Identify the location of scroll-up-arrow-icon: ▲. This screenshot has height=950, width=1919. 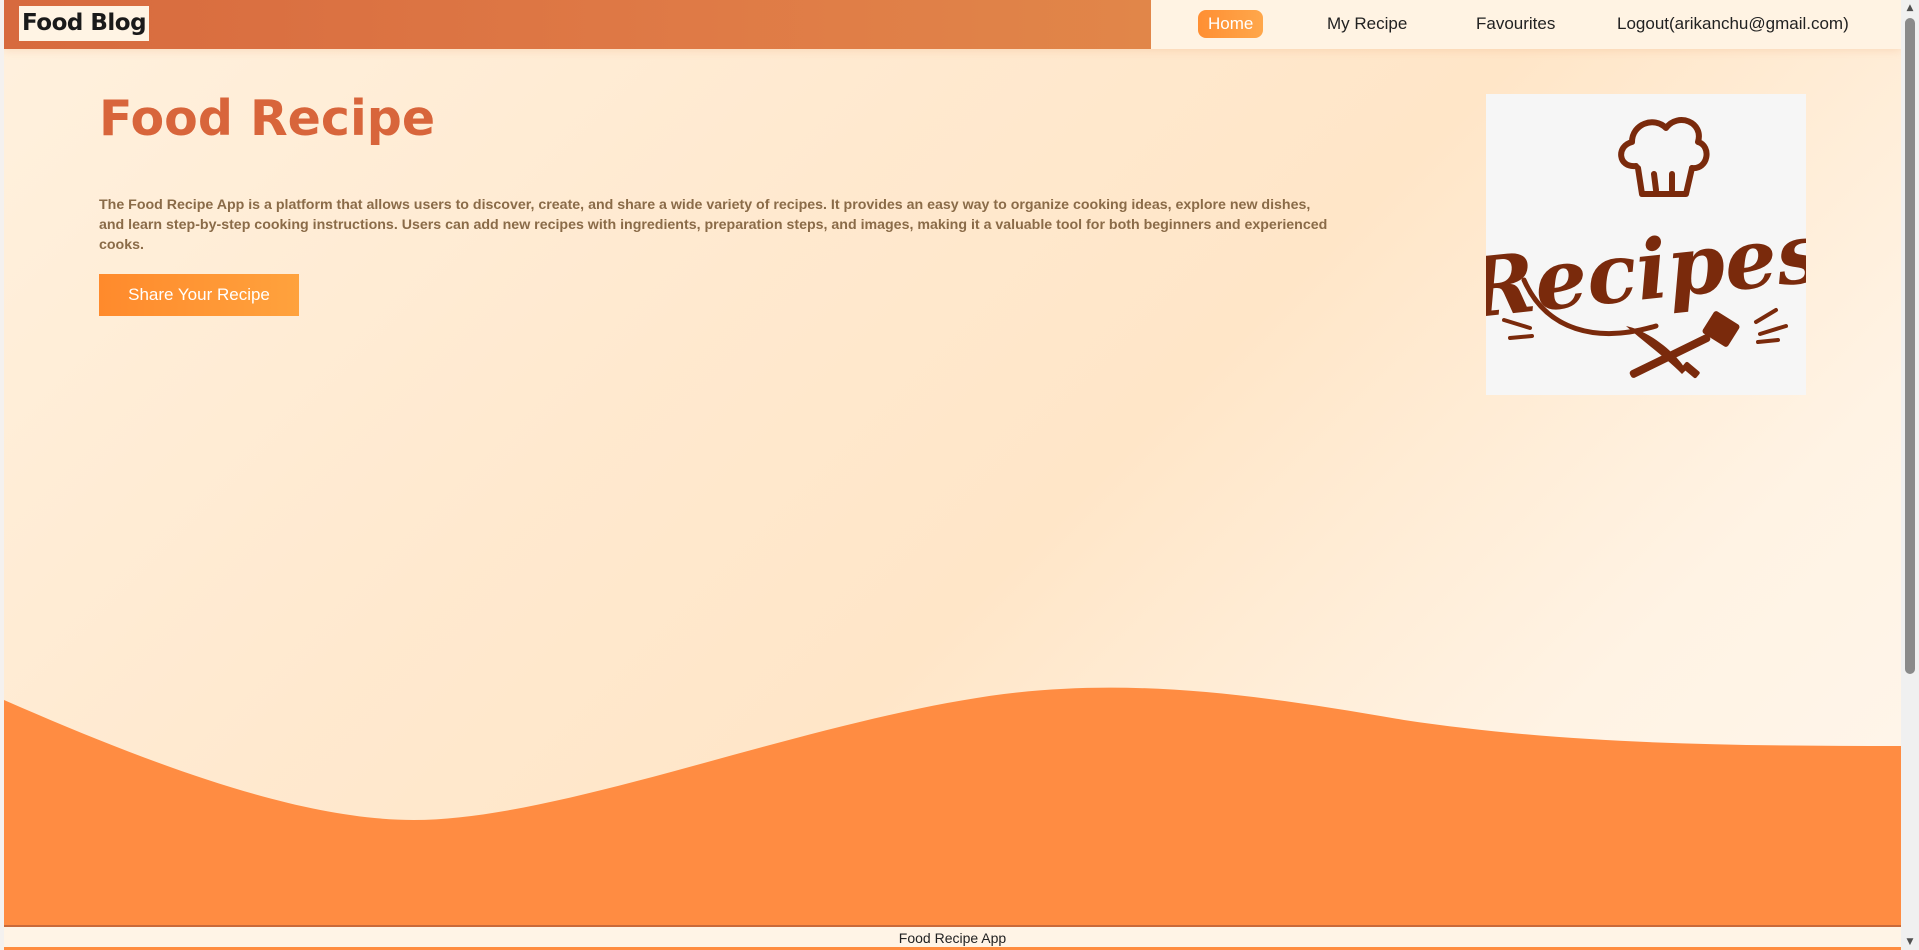
(1910, 8).